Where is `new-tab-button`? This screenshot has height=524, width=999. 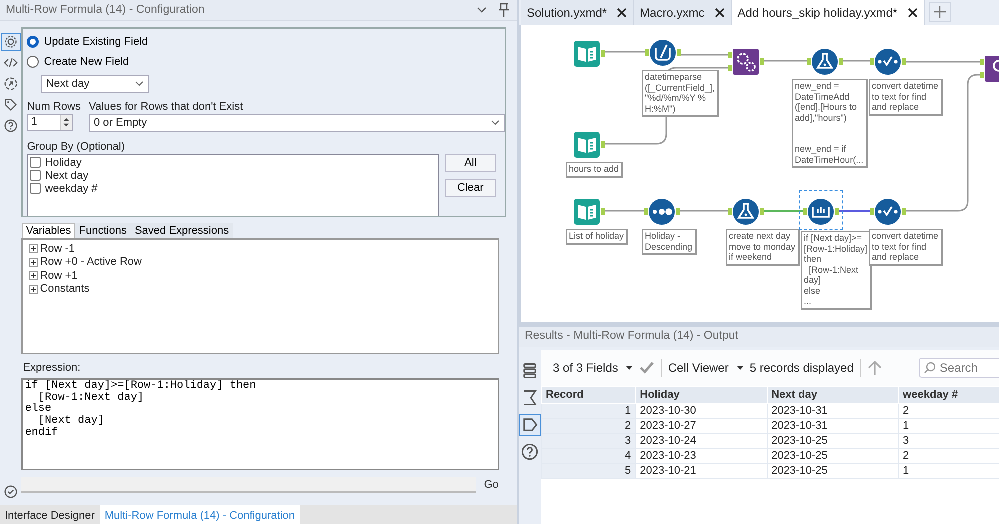
new-tab-button is located at coordinates (939, 12).